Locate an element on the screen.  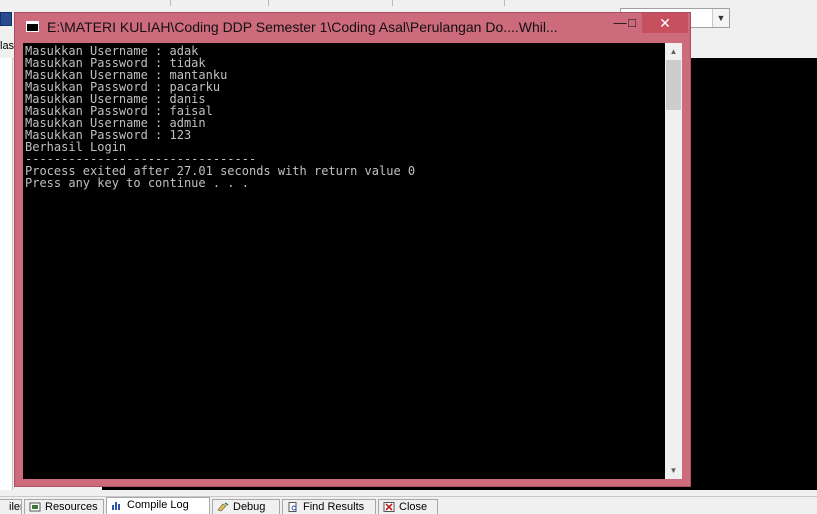
tab-close: Close is located at coordinates (408, 506).